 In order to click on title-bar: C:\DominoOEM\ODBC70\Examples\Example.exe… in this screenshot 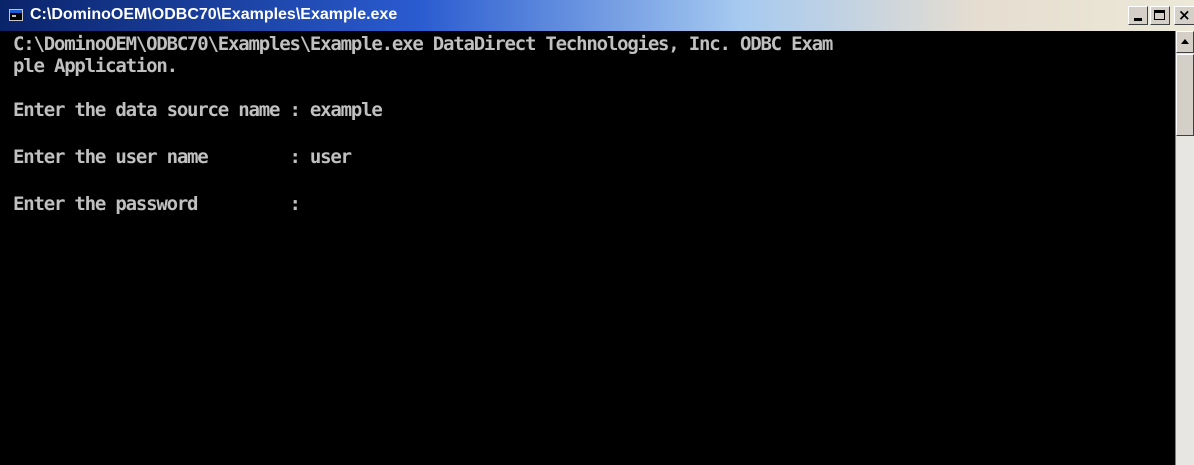, I will do `click(597, 15)`.